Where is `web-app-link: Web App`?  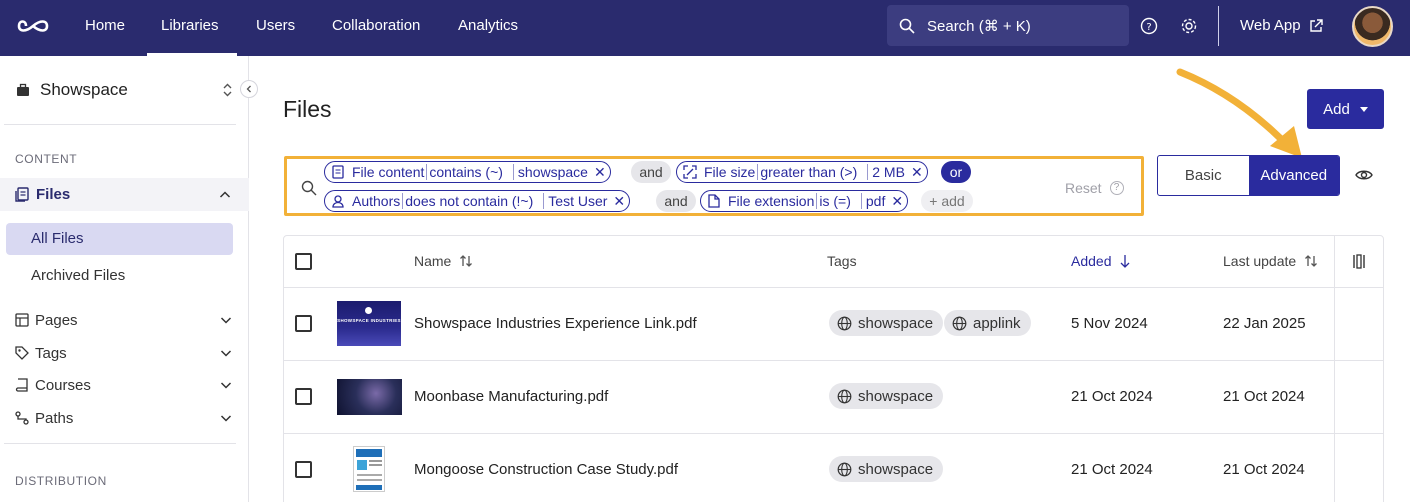
web-app-link: Web App is located at coordinates (1281, 26).